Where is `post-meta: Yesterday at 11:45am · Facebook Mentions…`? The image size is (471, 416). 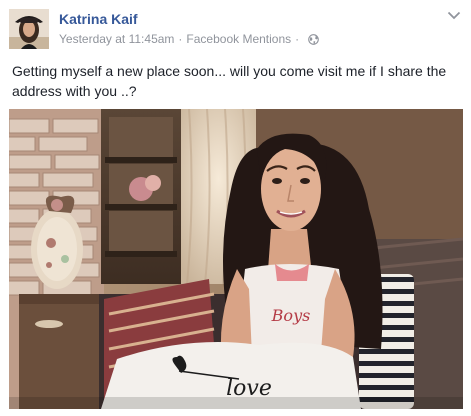 post-meta: Yesterday at 11:45am · Facebook Mentions… is located at coordinates (189, 39).